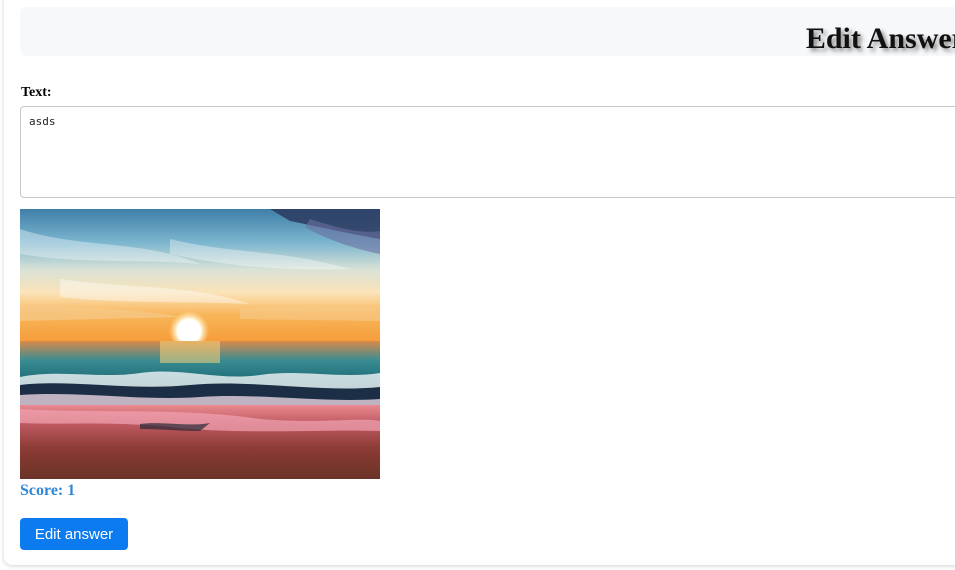  Describe the element at coordinates (74, 534) in the screenshot. I see `edit-answer-button: Edit answer` at that location.